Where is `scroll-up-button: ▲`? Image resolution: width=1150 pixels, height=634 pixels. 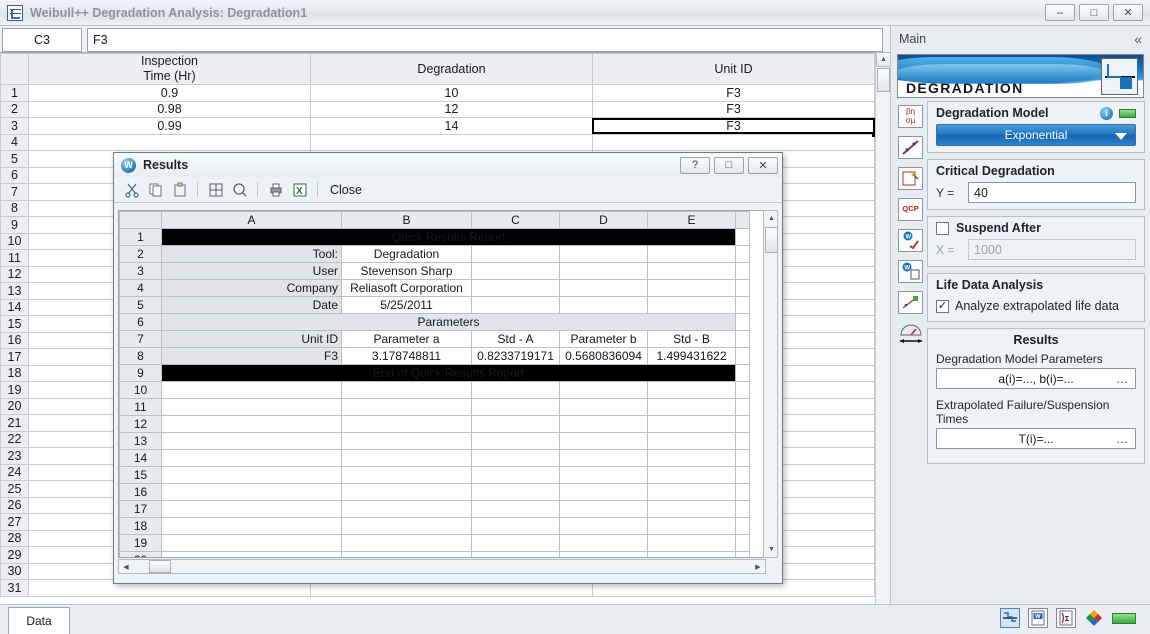
scroll-up-button: ▲ is located at coordinates (883, 59).